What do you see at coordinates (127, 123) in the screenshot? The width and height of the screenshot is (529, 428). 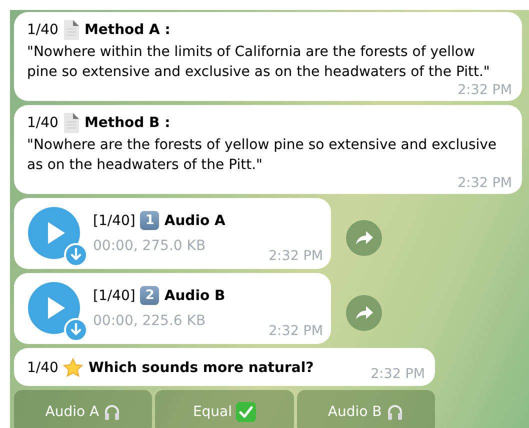 I see `message-title: Method B :` at bounding box center [127, 123].